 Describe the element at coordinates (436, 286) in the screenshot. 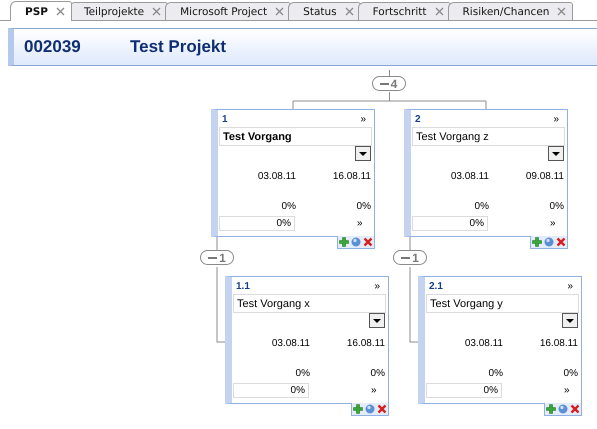

I see `task-number: 2.1` at that location.